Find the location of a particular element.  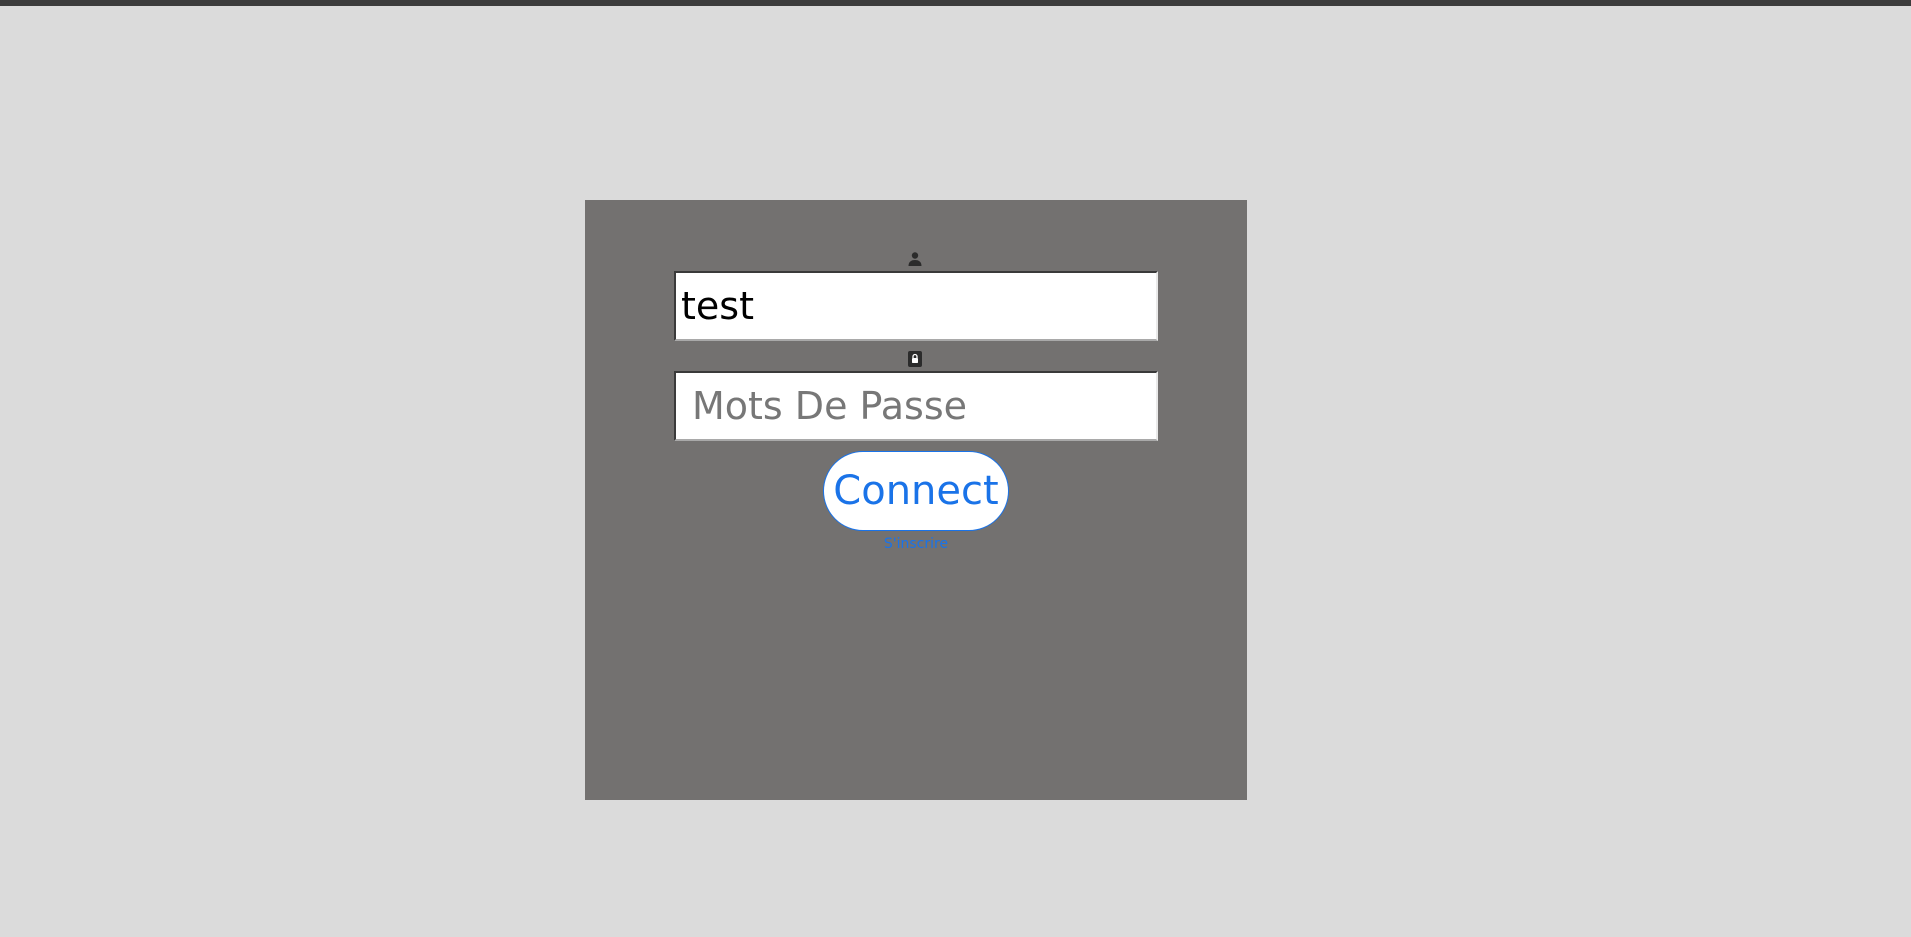

username-field is located at coordinates (916, 306).